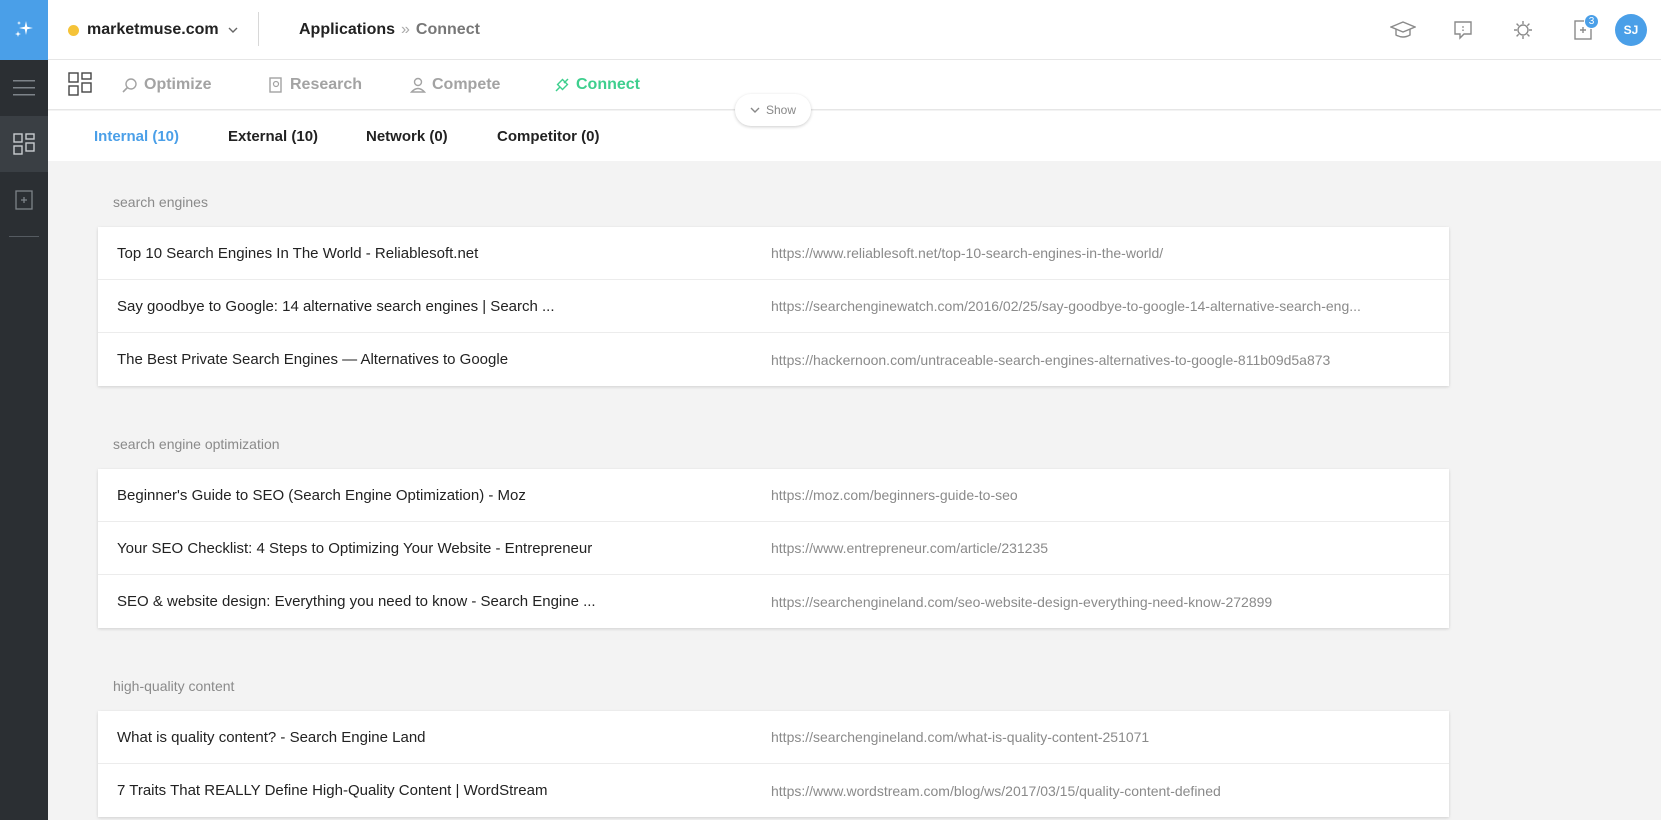 Image resolution: width=1661 pixels, height=820 pixels. I want to click on app-tab-connect: Connect, so click(597, 85).